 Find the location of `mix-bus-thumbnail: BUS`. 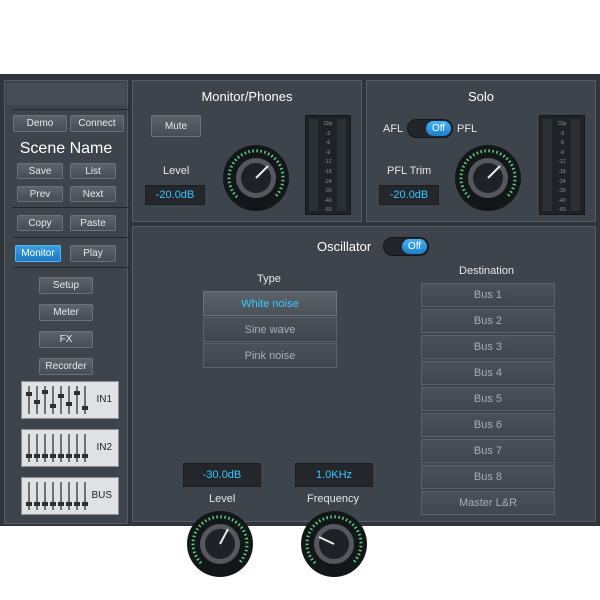

mix-bus-thumbnail: BUS is located at coordinates (70, 496).